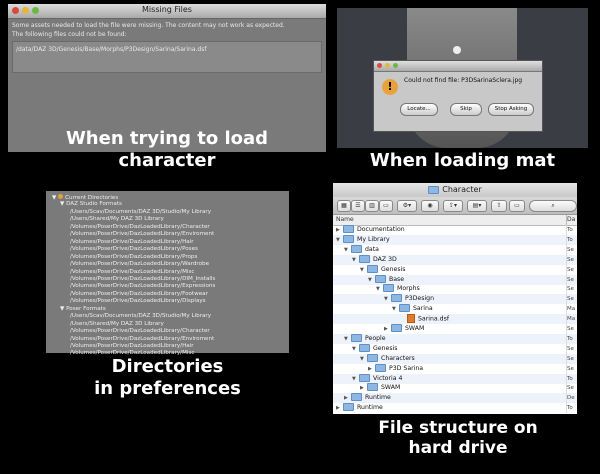 The height and width of the screenshot is (474, 600). I want to click on folder-row: ▶ Runtime De, so click(455, 398).